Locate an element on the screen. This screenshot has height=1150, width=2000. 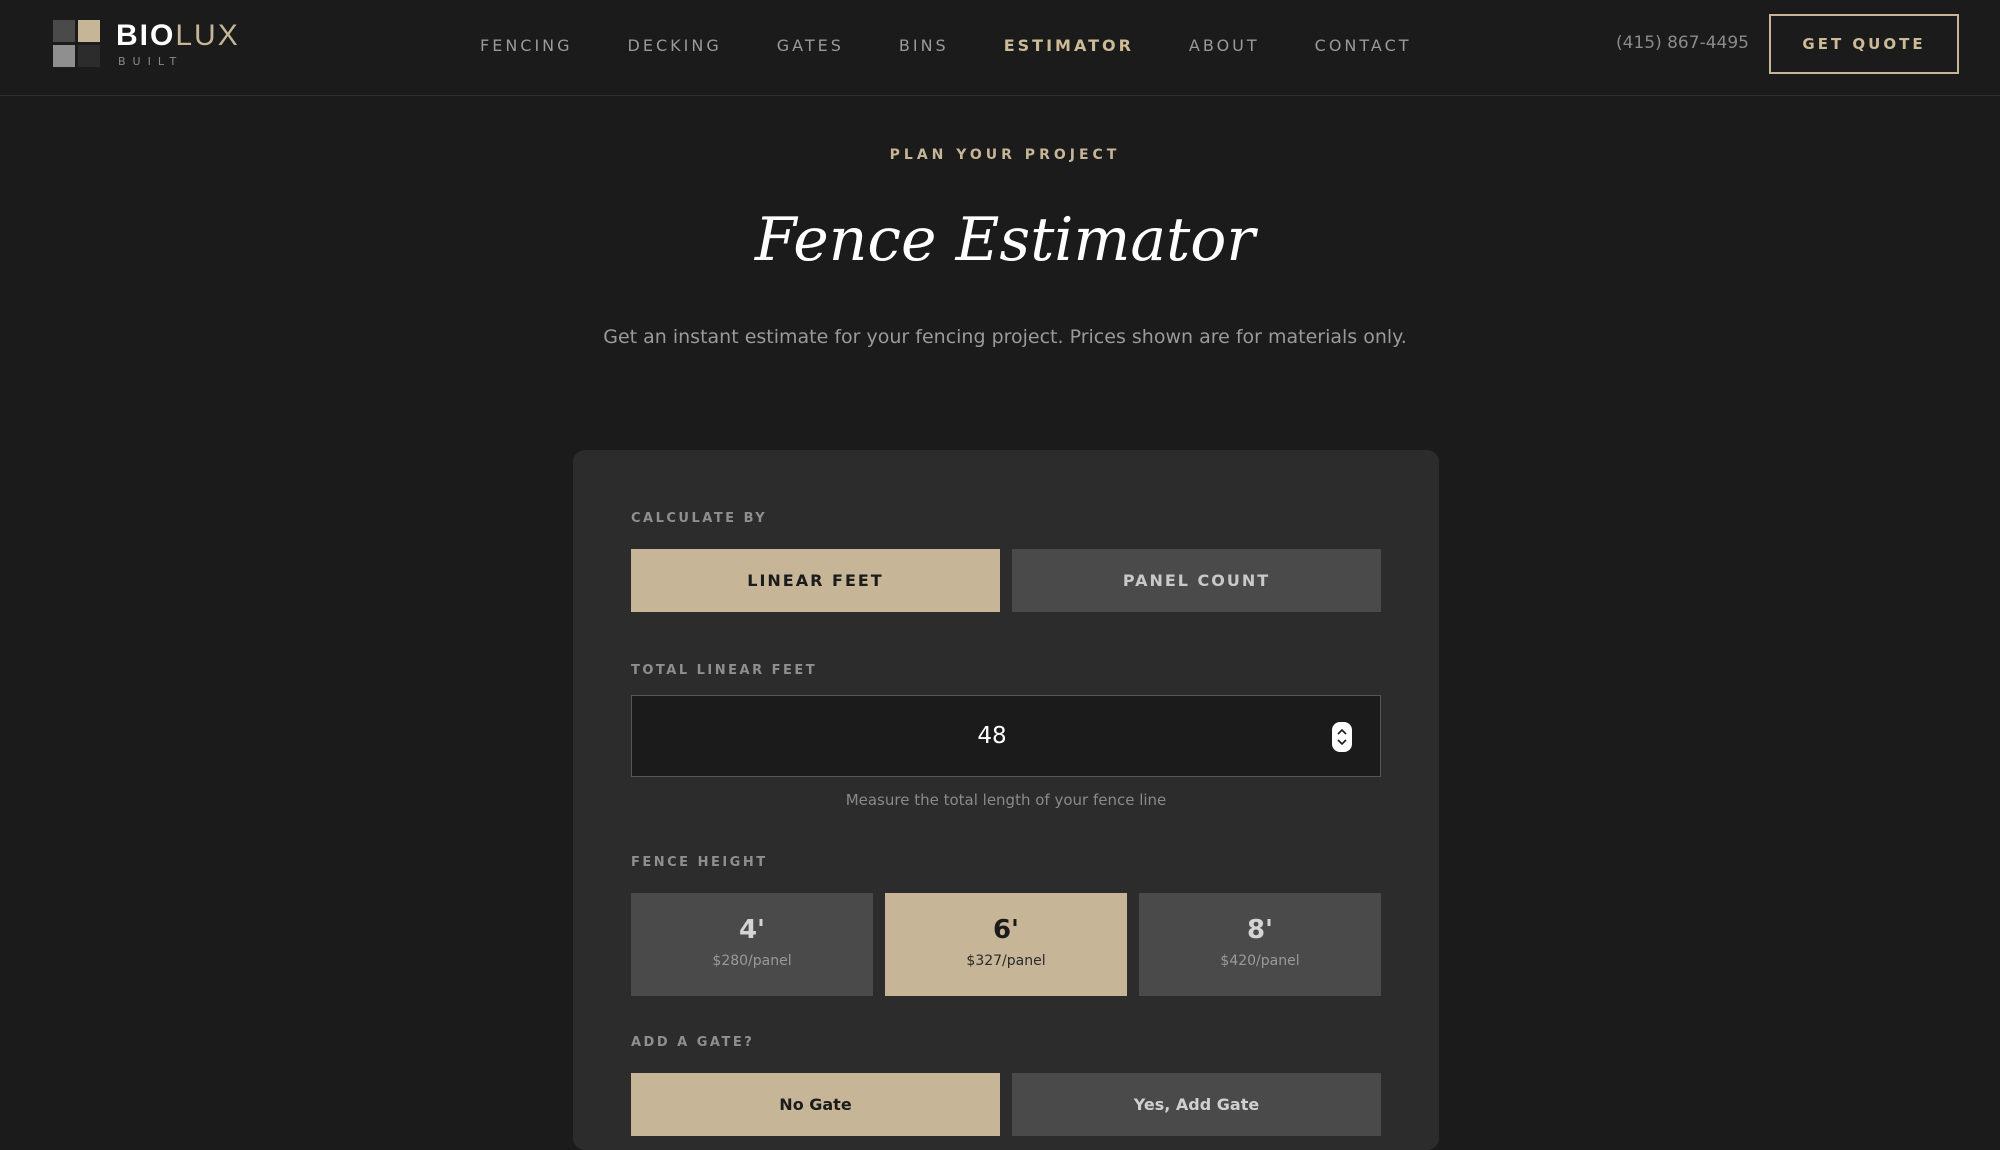
nav-item-fencing: FENCING is located at coordinates (526, 45).